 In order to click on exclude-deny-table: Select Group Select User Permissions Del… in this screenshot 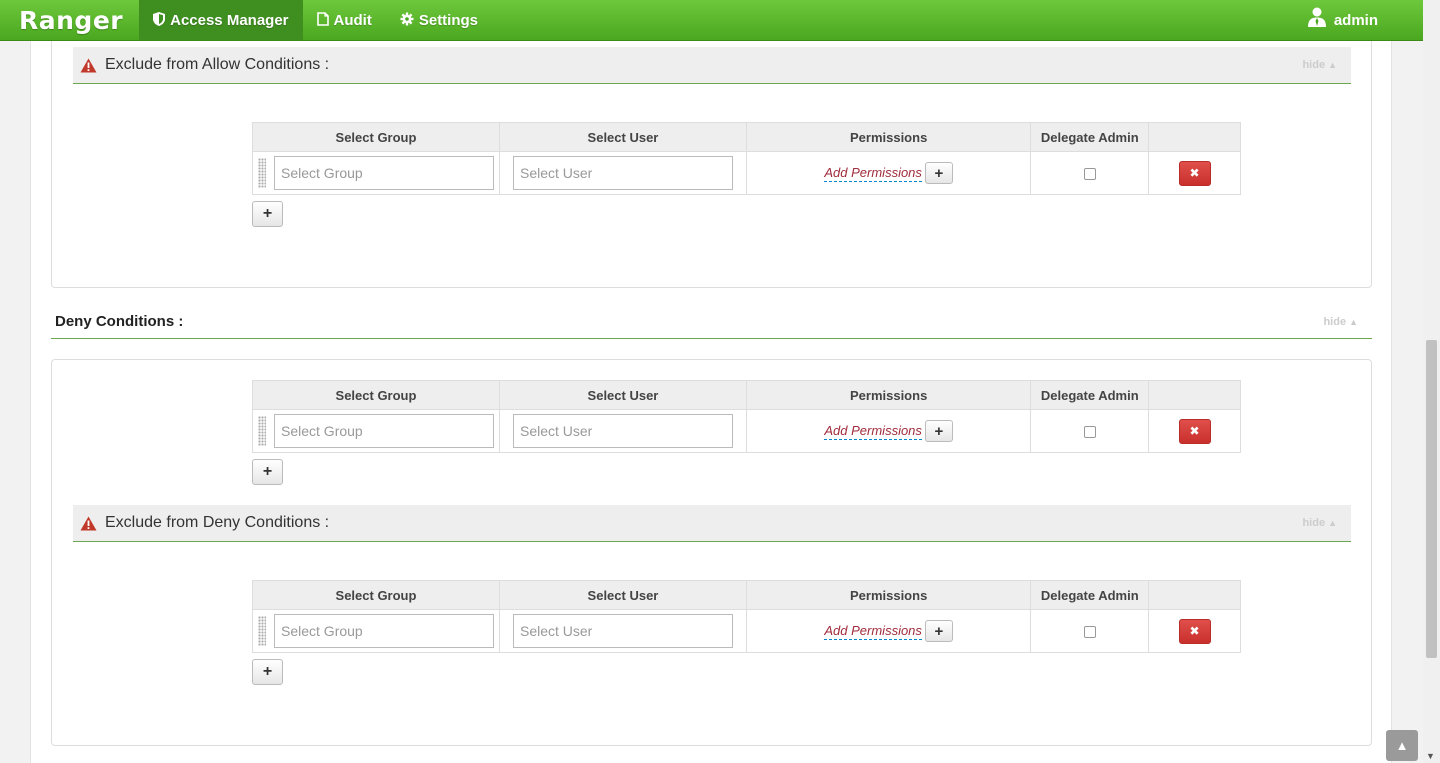, I will do `click(746, 616)`.